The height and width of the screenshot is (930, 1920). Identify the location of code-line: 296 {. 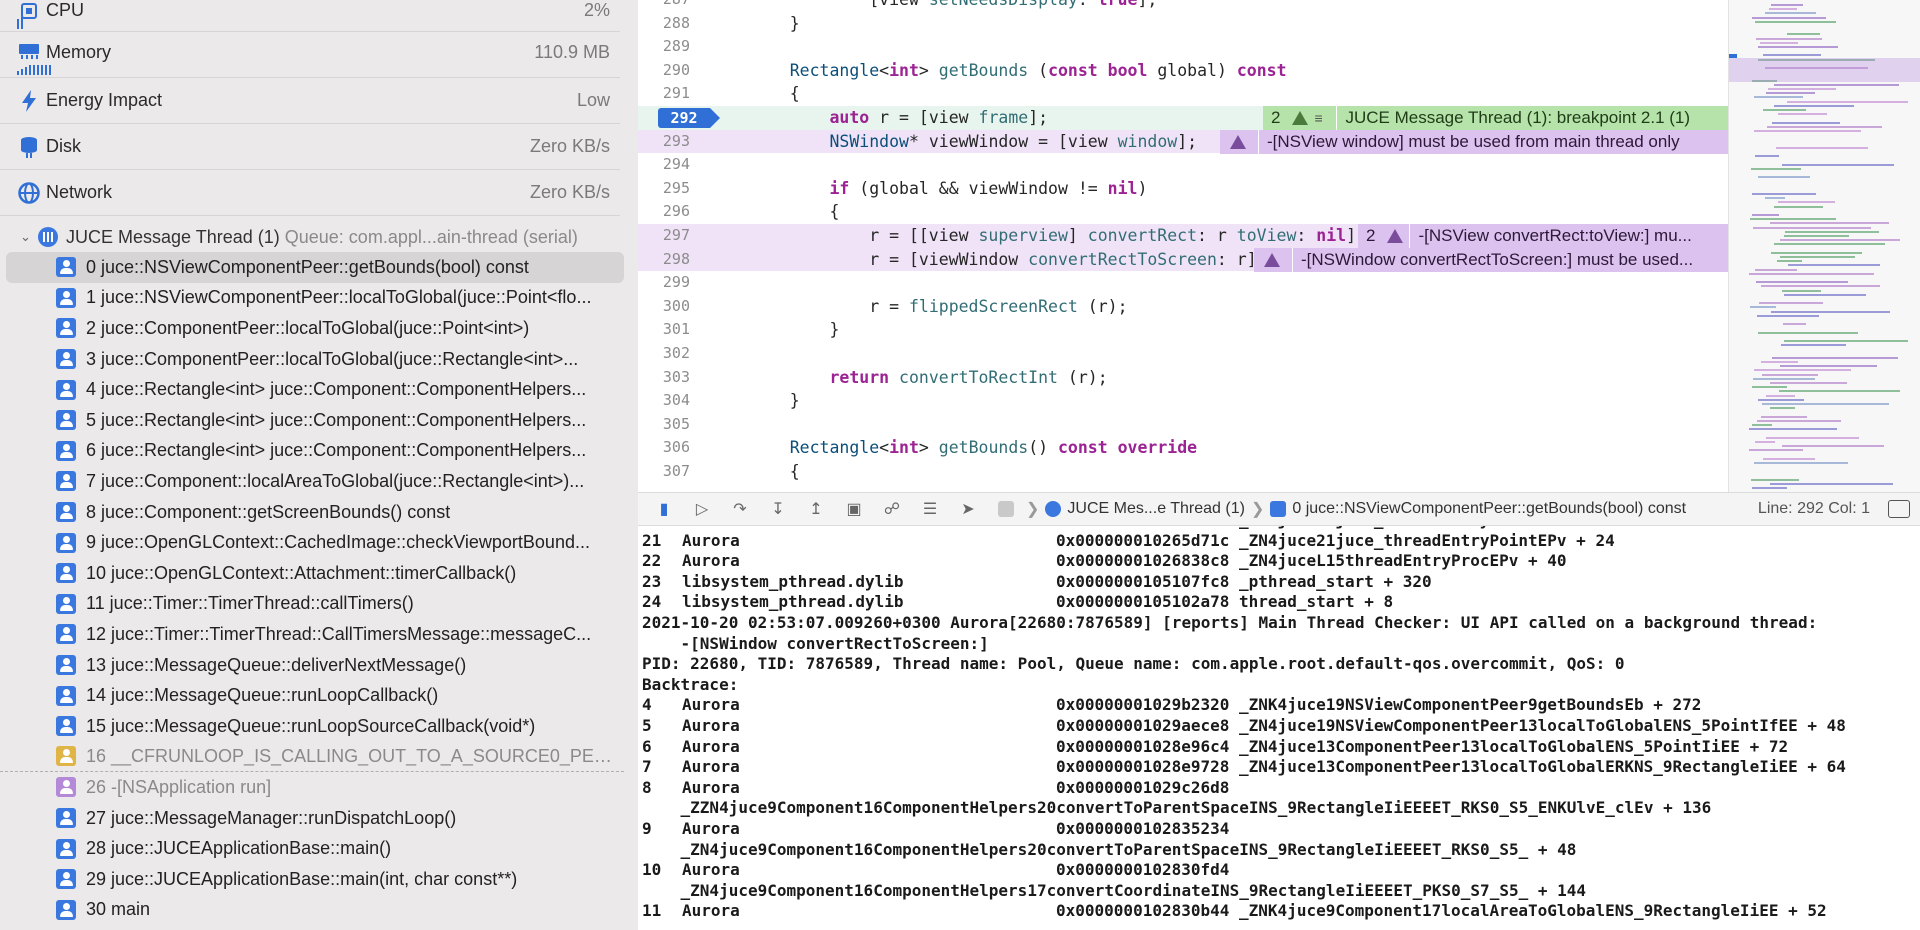
(1183, 212).